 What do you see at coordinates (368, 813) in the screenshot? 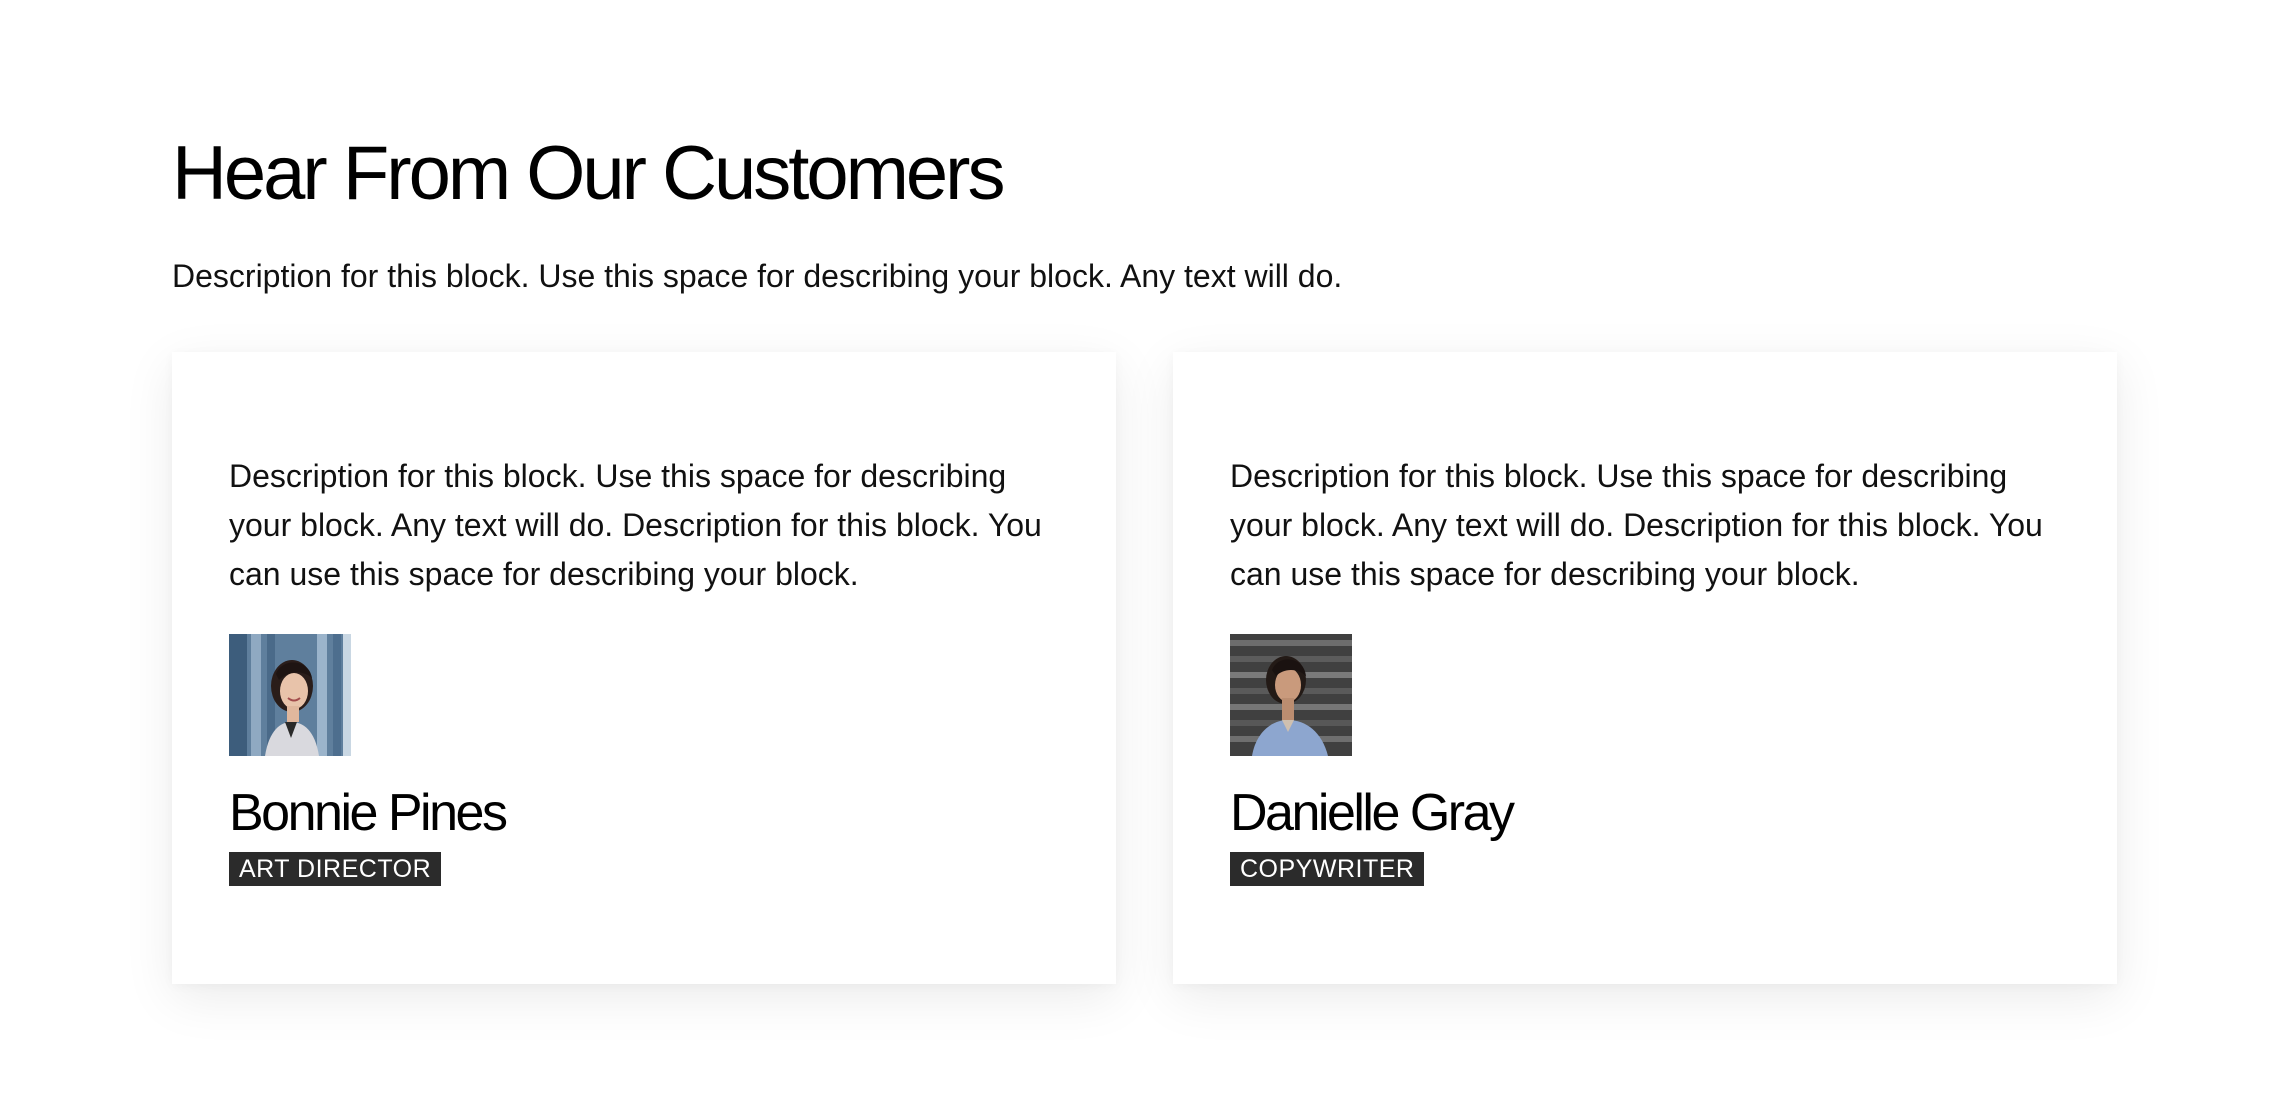
I see `testimonial-name: Bonnie Pines` at bounding box center [368, 813].